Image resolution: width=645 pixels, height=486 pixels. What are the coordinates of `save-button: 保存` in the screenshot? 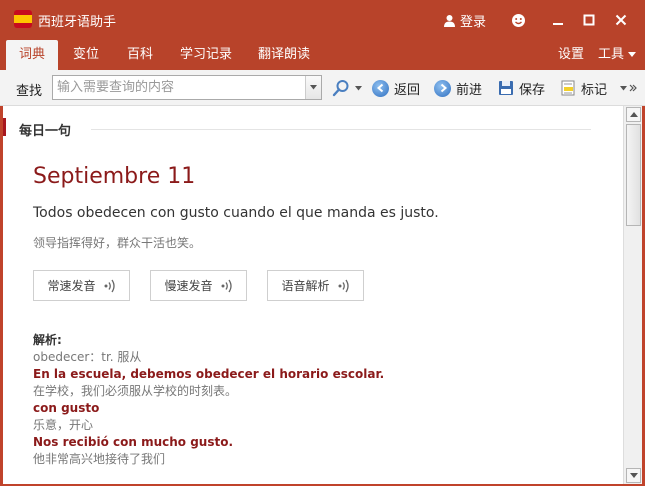 It's located at (521, 88).